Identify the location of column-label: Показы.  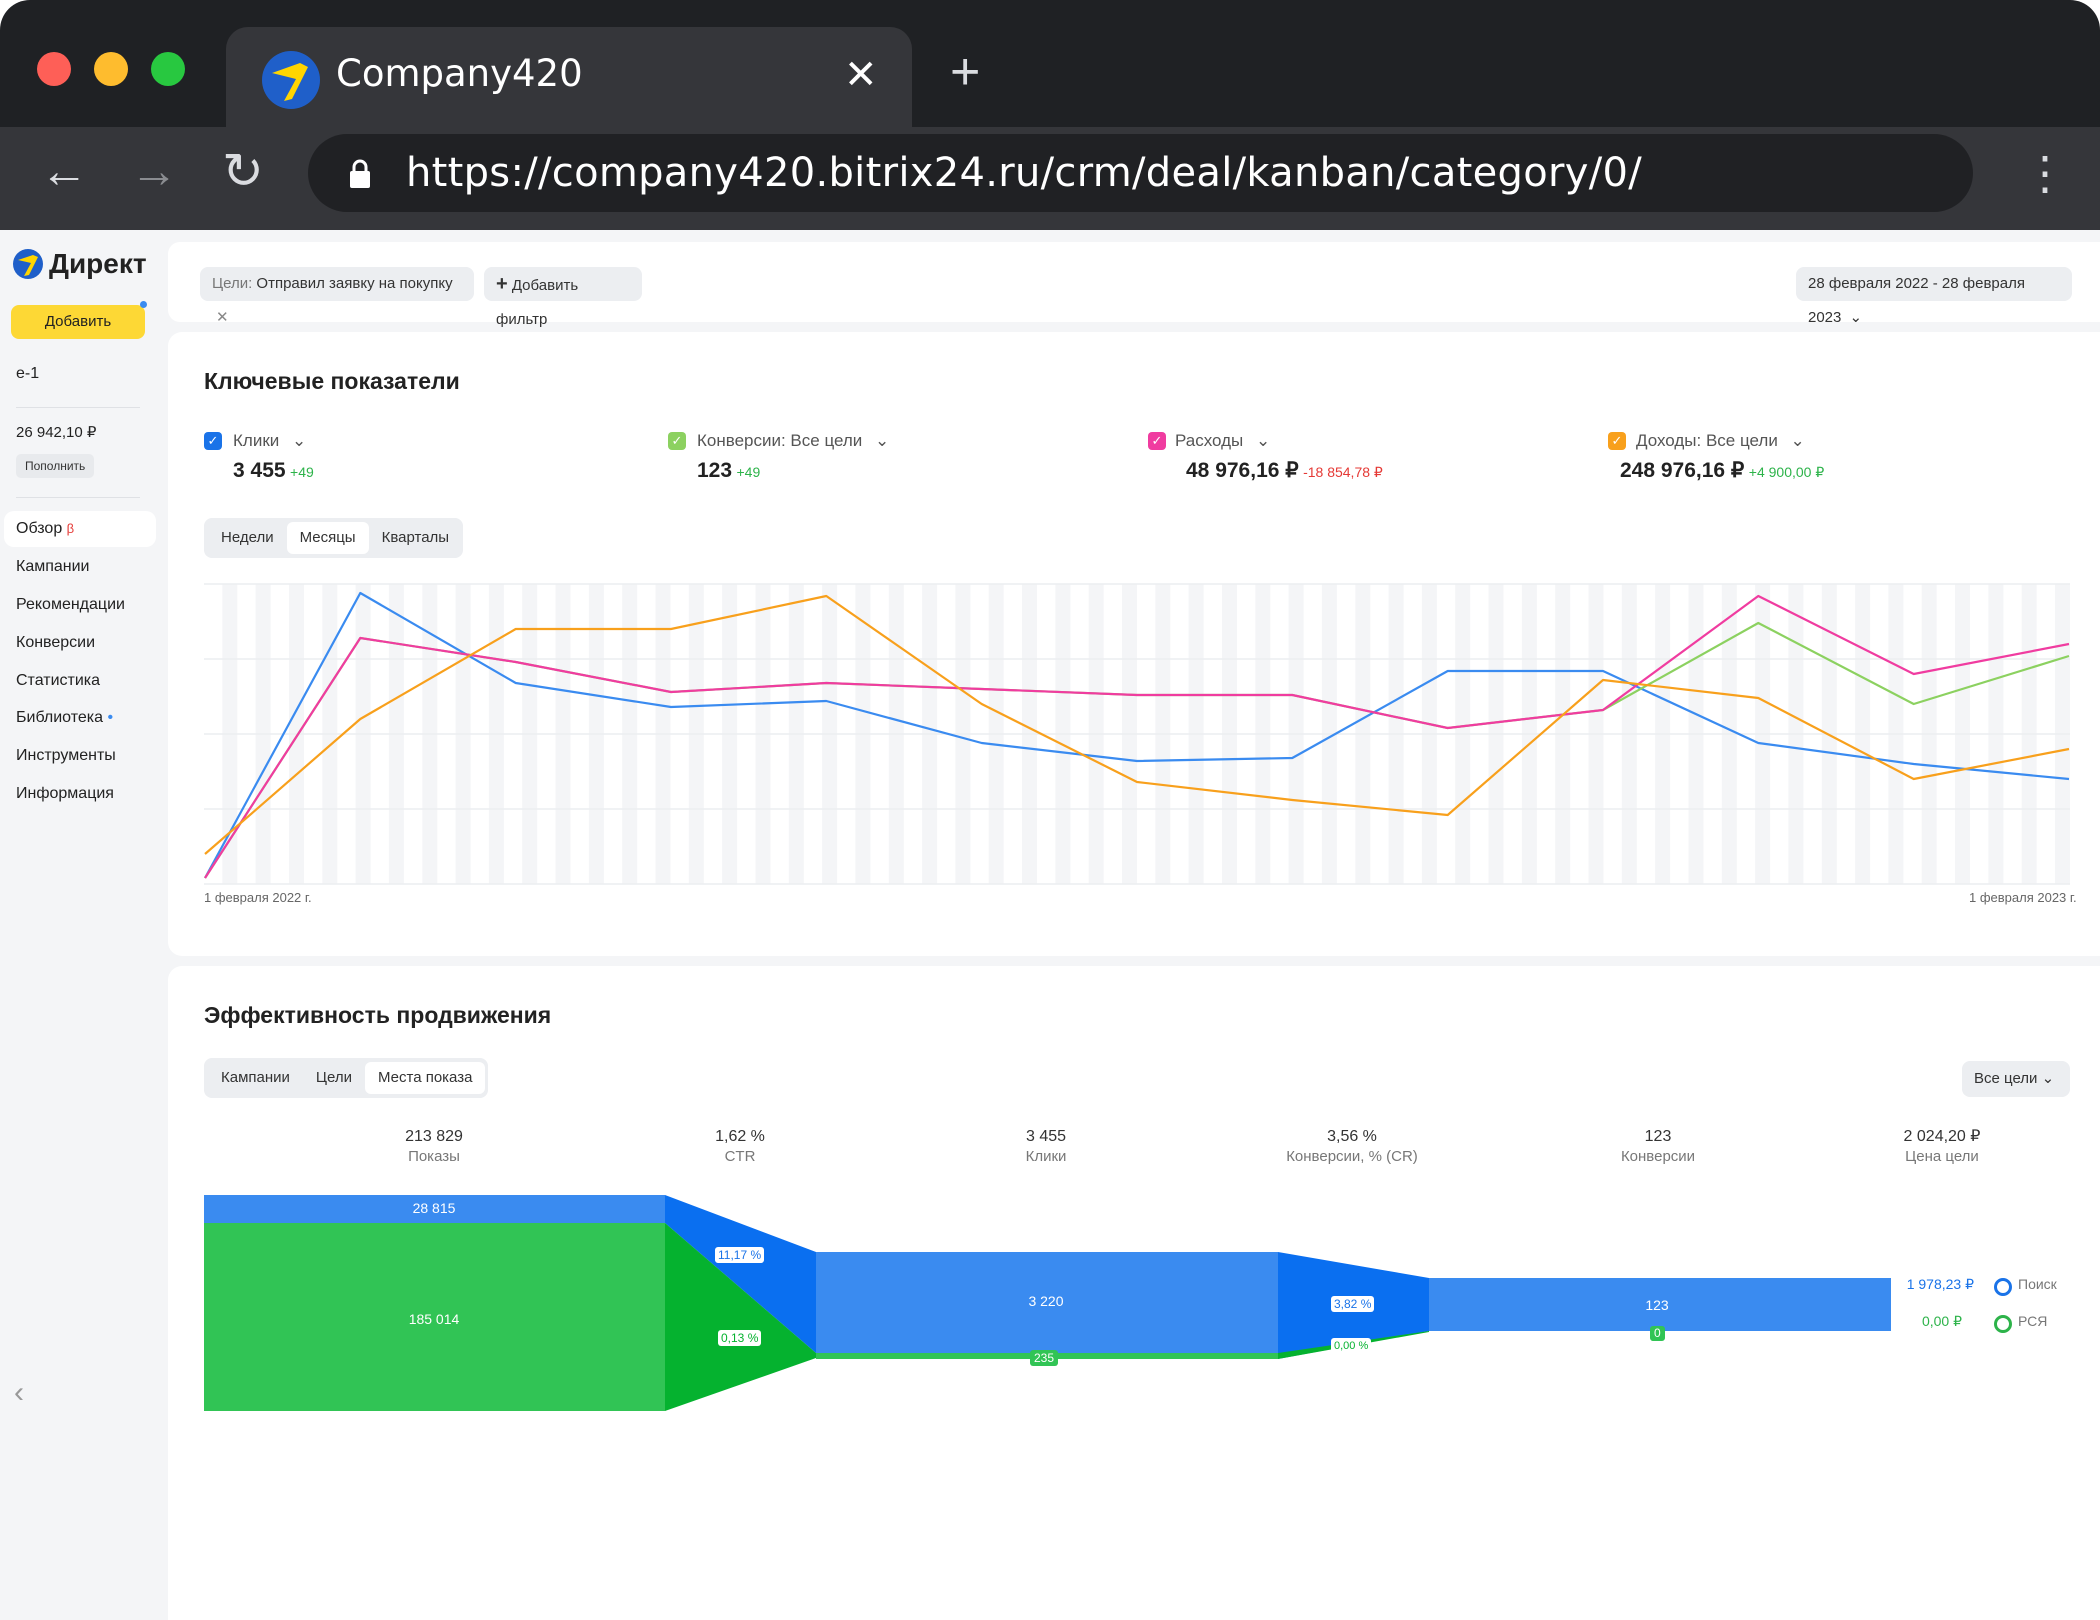
(434, 1156).